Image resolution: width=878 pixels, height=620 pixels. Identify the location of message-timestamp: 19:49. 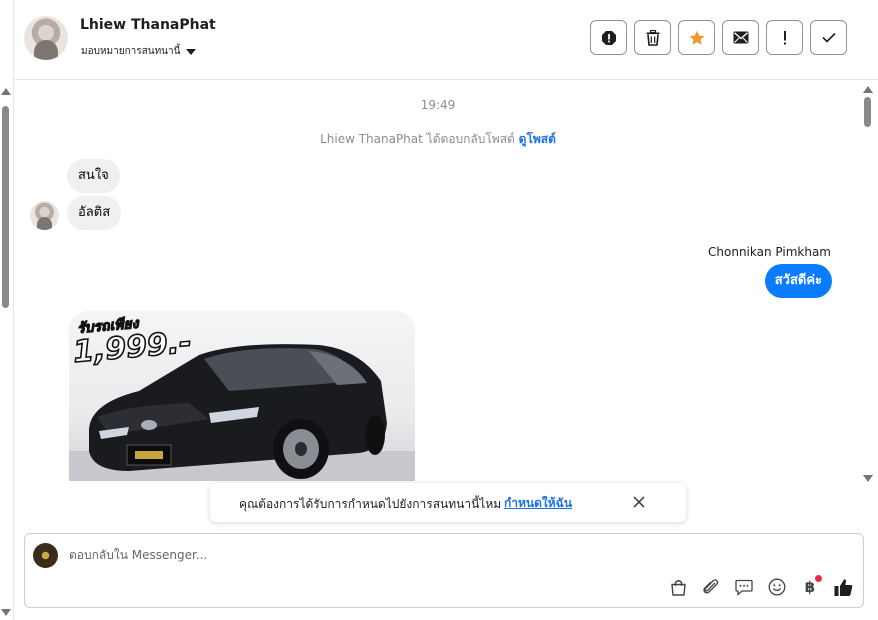
(438, 105).